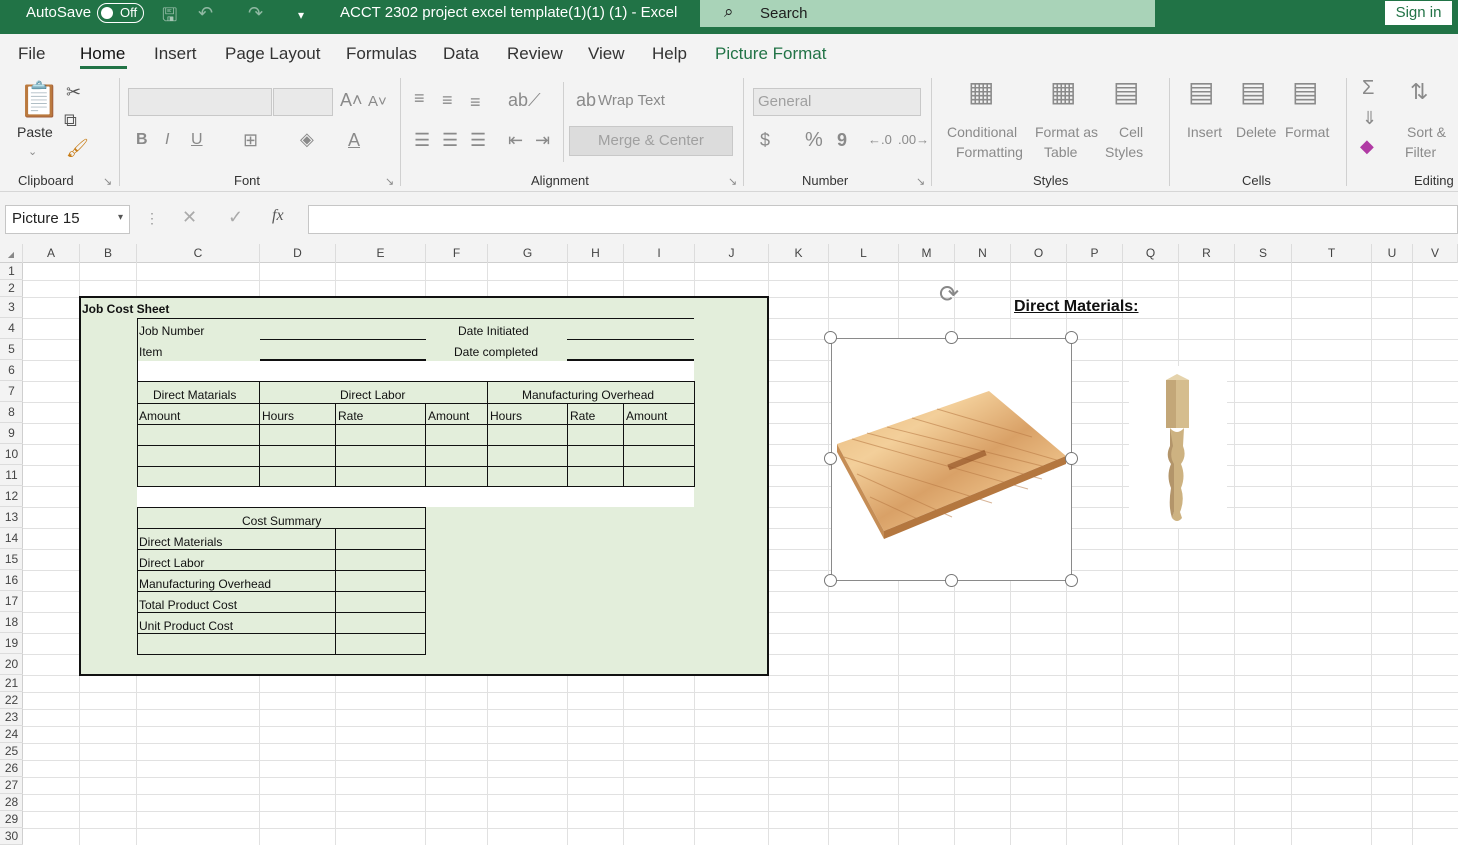 This screenshot has width=1458, height=845. I want to click on fill-icon: ⇓, so click(1369, 118).